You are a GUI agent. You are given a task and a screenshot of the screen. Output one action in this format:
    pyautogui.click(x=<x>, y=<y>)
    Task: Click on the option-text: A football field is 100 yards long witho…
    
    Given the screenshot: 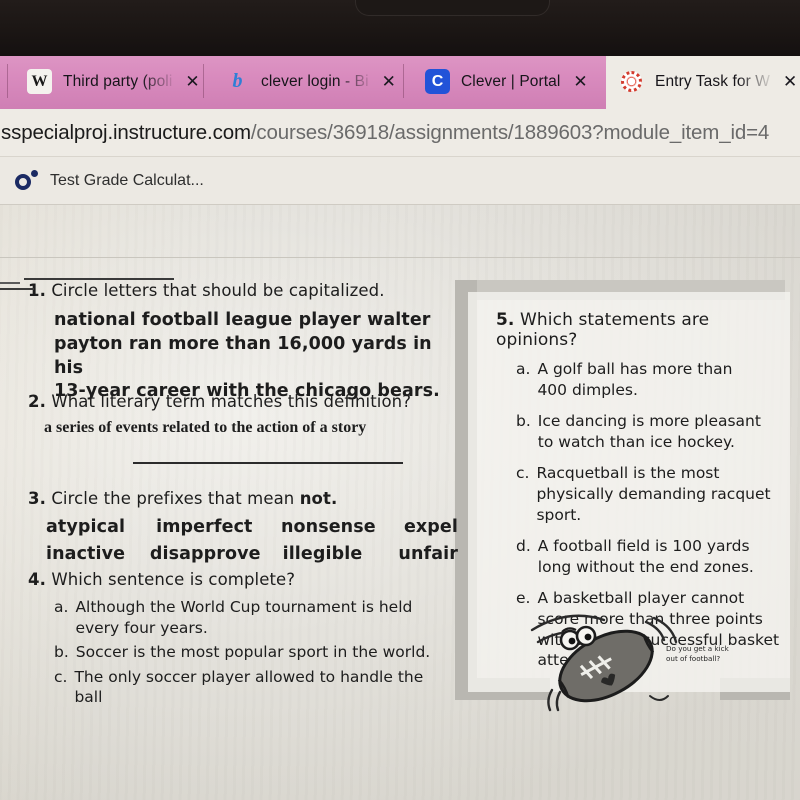 What is the action you would take?
    pyautogui.click(x=645, y=556)
    